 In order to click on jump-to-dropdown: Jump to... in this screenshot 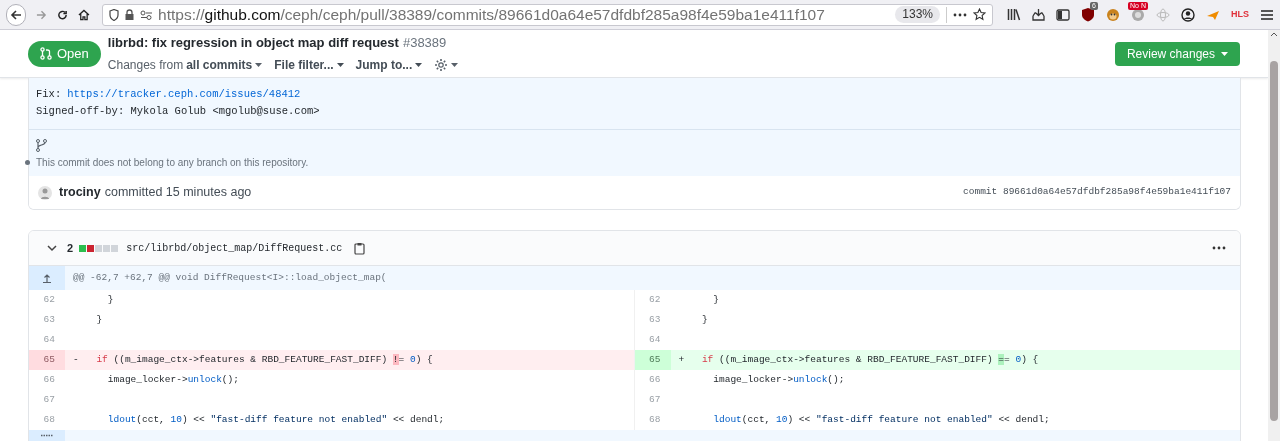, I will do `click(389, 64)`.